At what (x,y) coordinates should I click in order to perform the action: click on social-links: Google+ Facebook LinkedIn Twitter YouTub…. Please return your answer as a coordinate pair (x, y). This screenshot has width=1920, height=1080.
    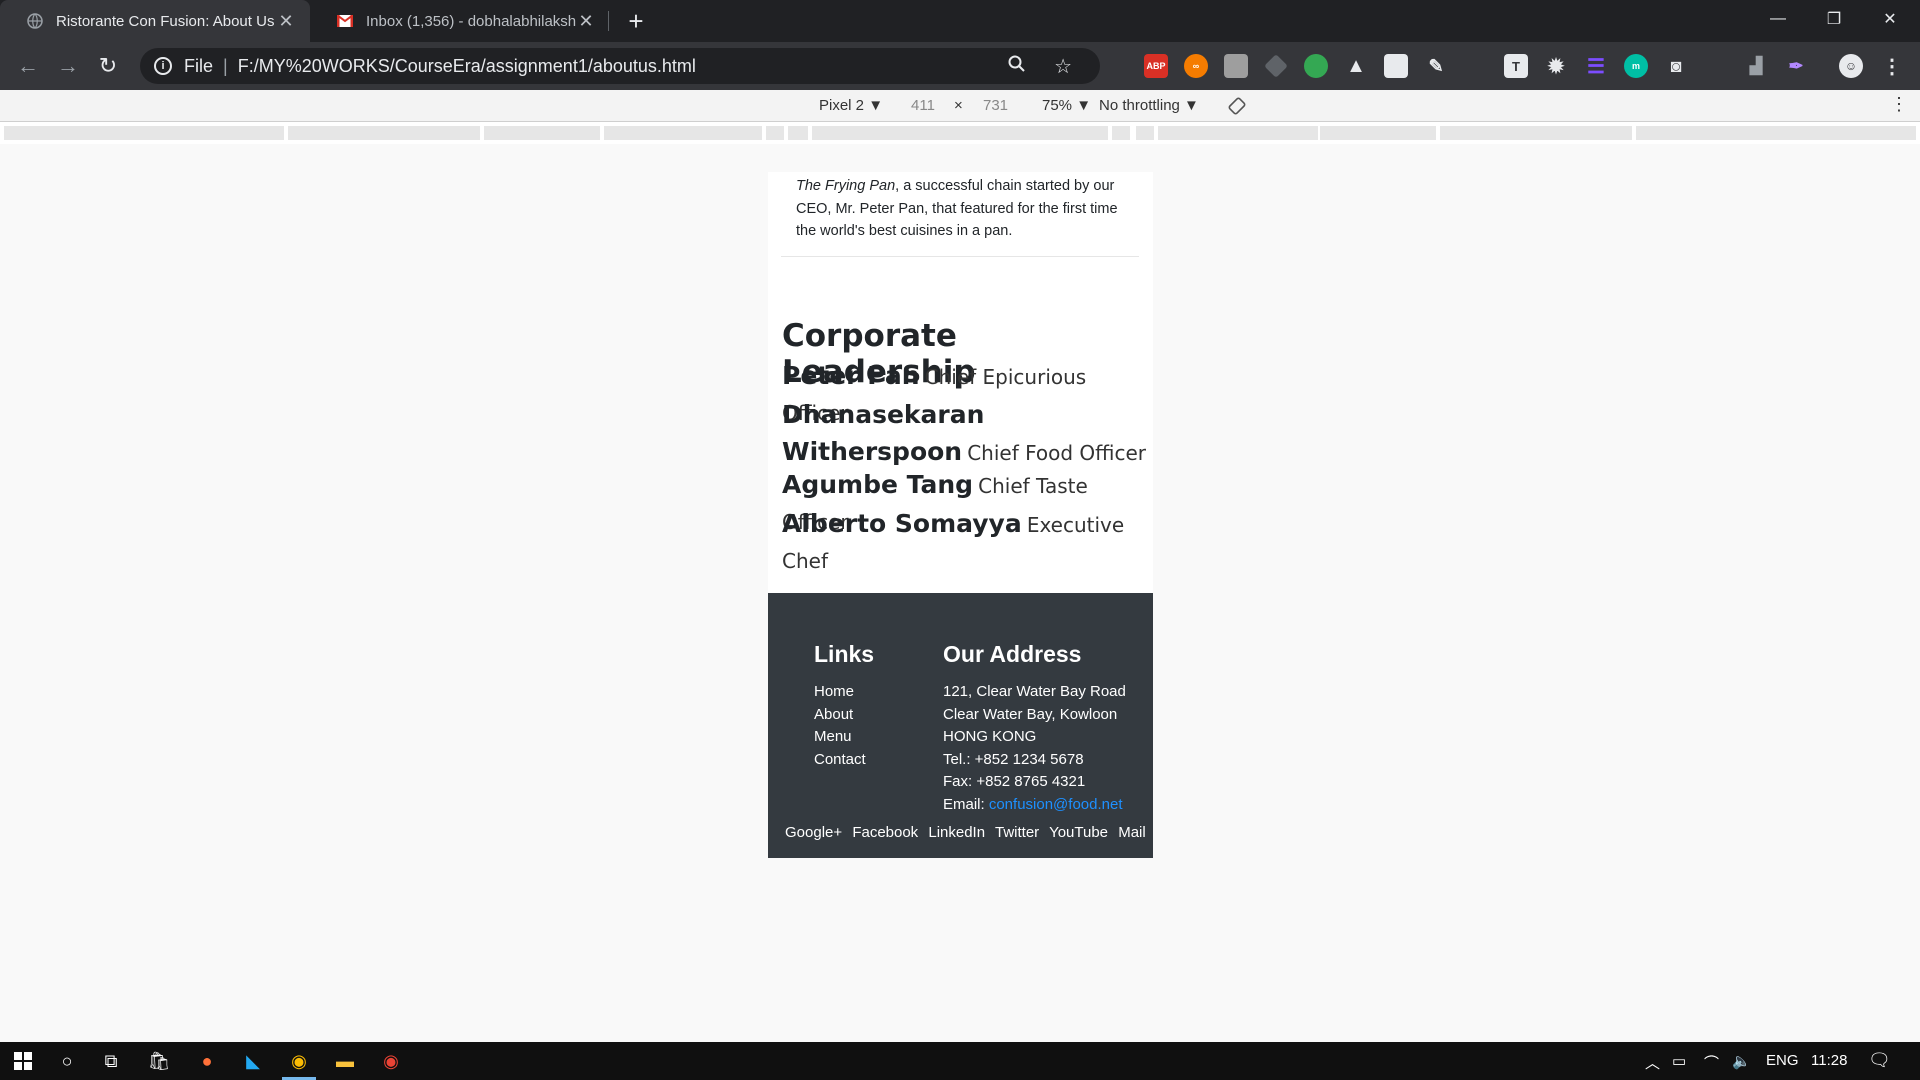
    Looking at the image, I should click on (968, 832).